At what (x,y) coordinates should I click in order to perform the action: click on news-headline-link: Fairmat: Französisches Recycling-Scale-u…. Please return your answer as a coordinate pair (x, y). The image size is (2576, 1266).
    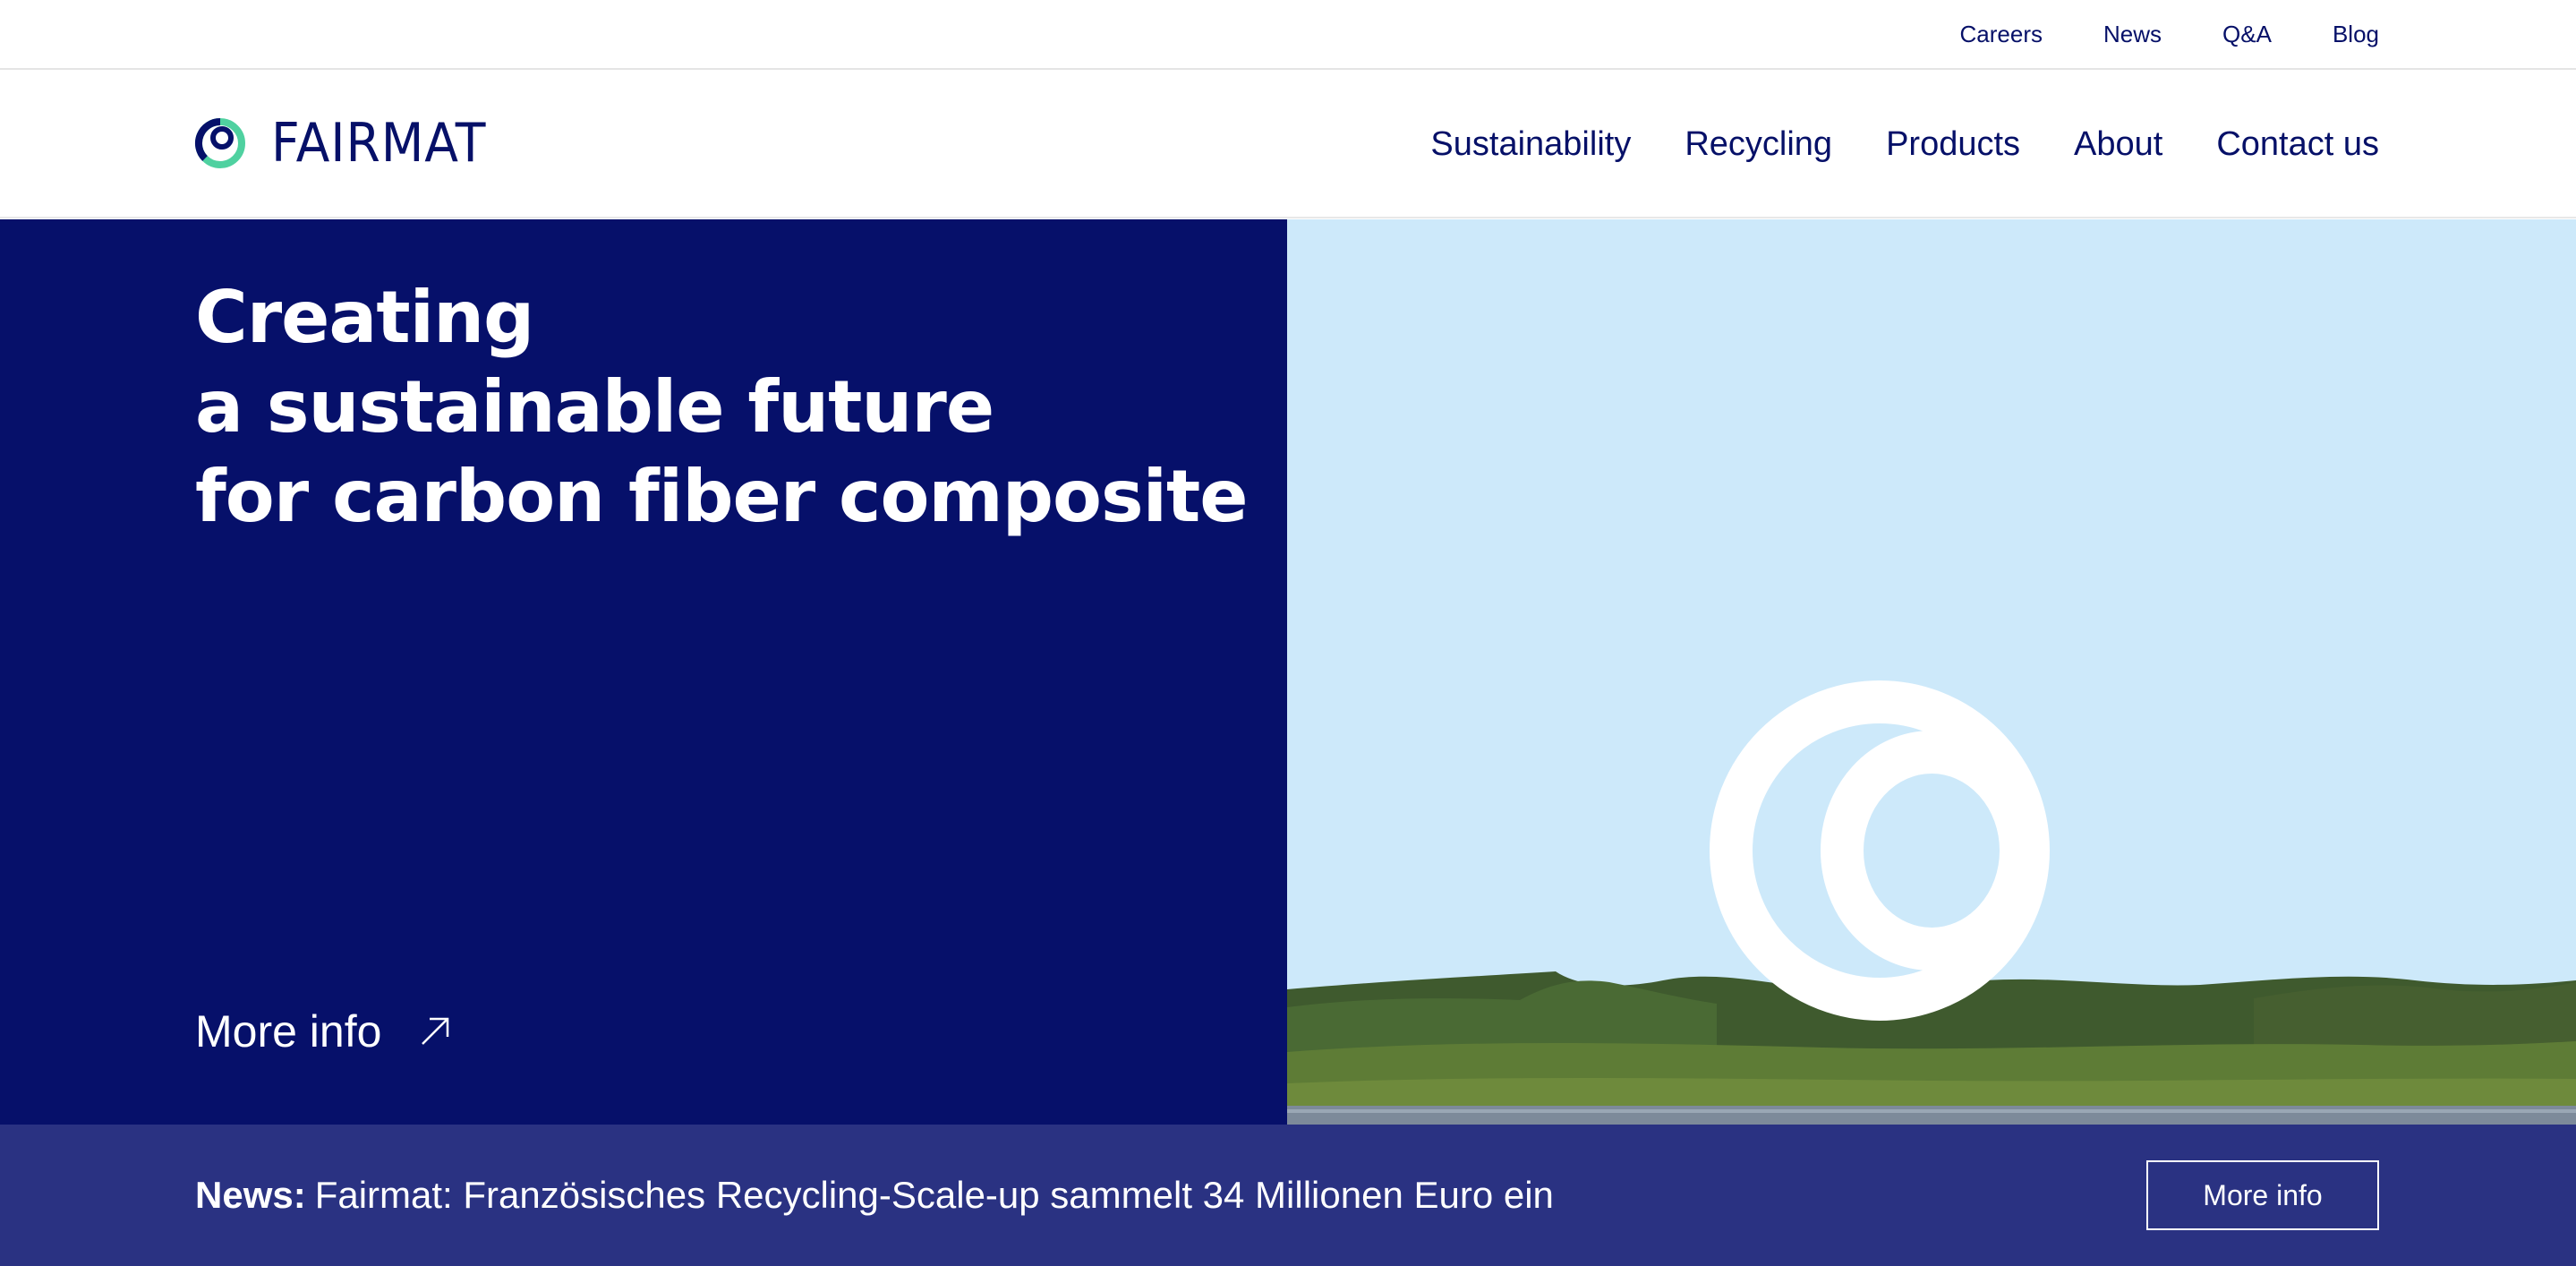
    Looking at the image, I should click on (934, 1195).